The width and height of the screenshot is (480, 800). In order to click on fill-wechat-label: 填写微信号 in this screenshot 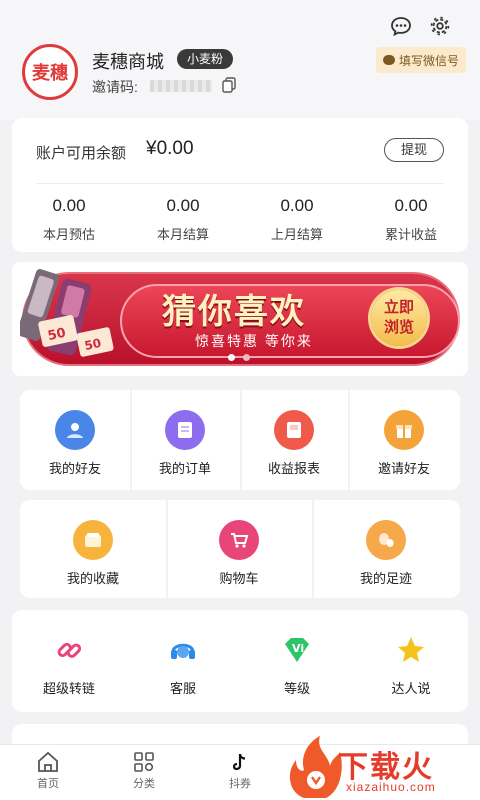, I will do `click(428, 60)`.